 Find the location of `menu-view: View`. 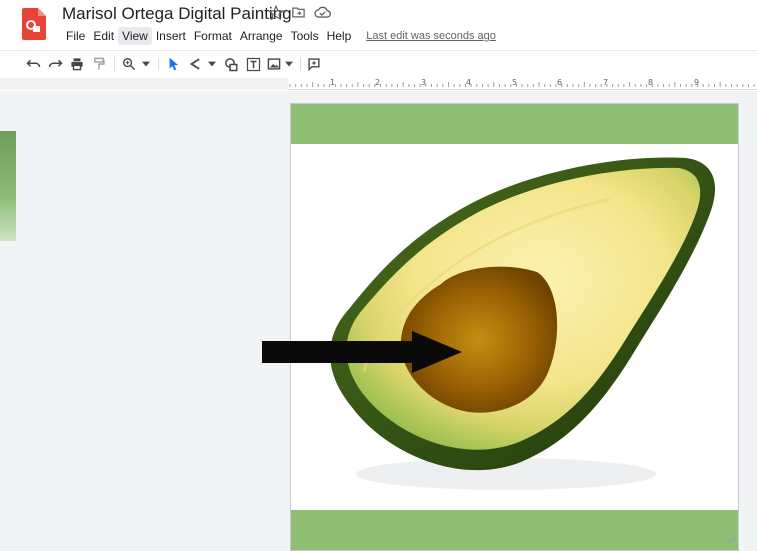

menu-view: View is located at coordinates (135, 36).